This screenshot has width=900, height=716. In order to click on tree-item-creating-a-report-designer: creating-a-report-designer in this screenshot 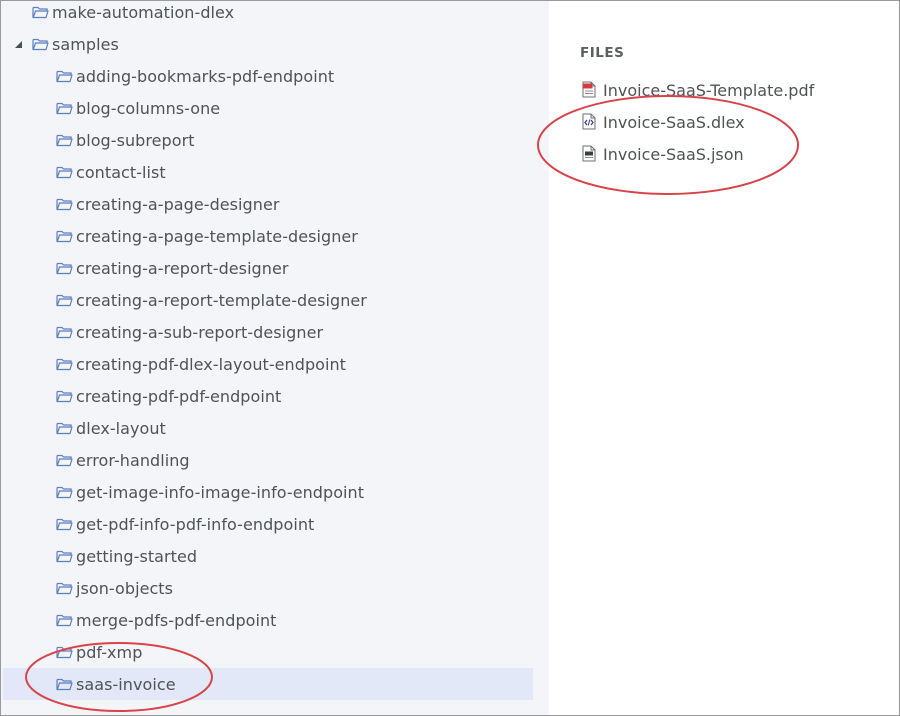, I will do `click(275, 268)`.